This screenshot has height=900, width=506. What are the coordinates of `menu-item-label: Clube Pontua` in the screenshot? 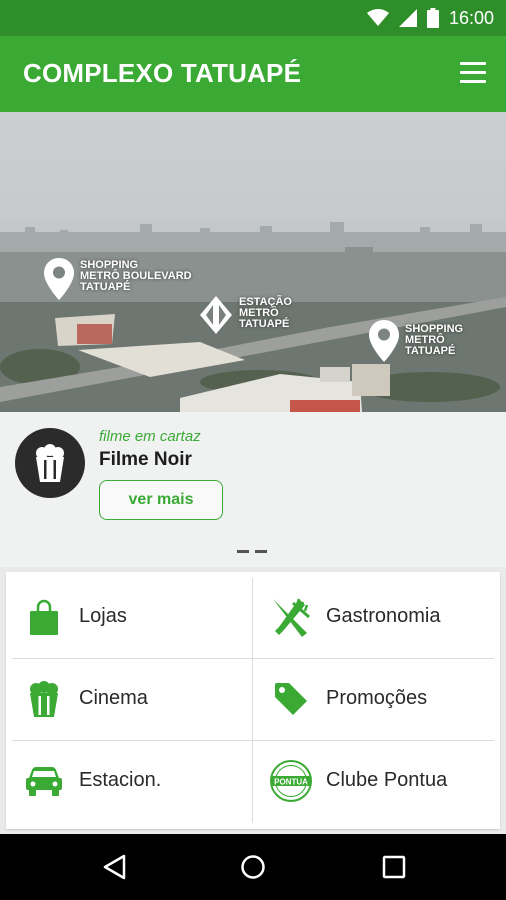 It's located at (387, 780).